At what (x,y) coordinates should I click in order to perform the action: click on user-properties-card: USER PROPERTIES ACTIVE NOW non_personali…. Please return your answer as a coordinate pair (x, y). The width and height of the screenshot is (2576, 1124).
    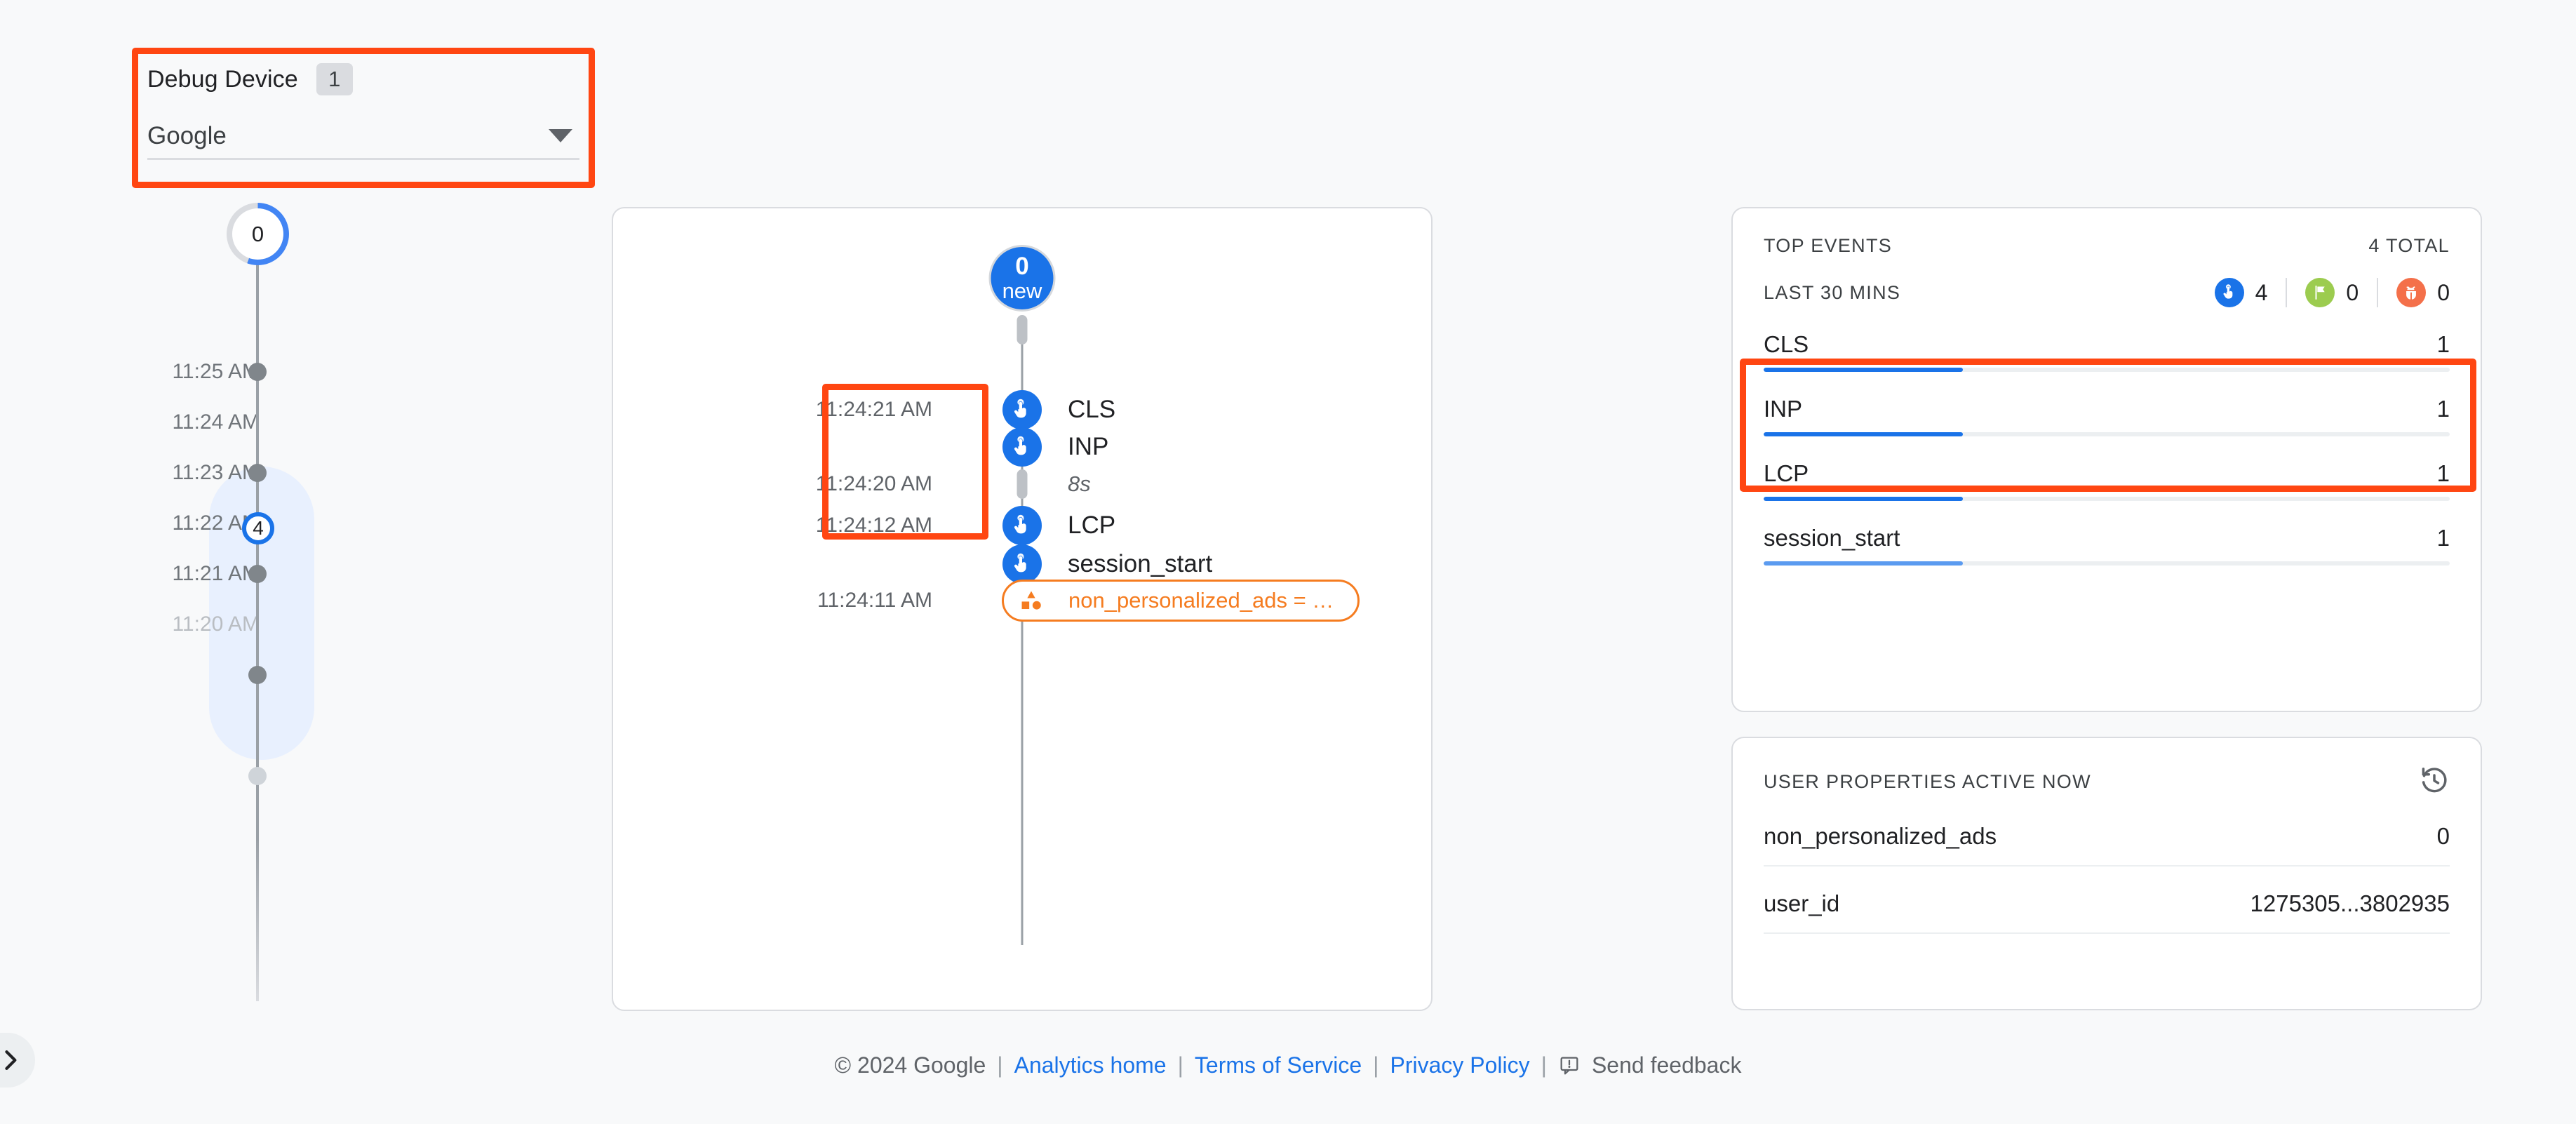
    Looking at the image, I should click on (2106, 873).